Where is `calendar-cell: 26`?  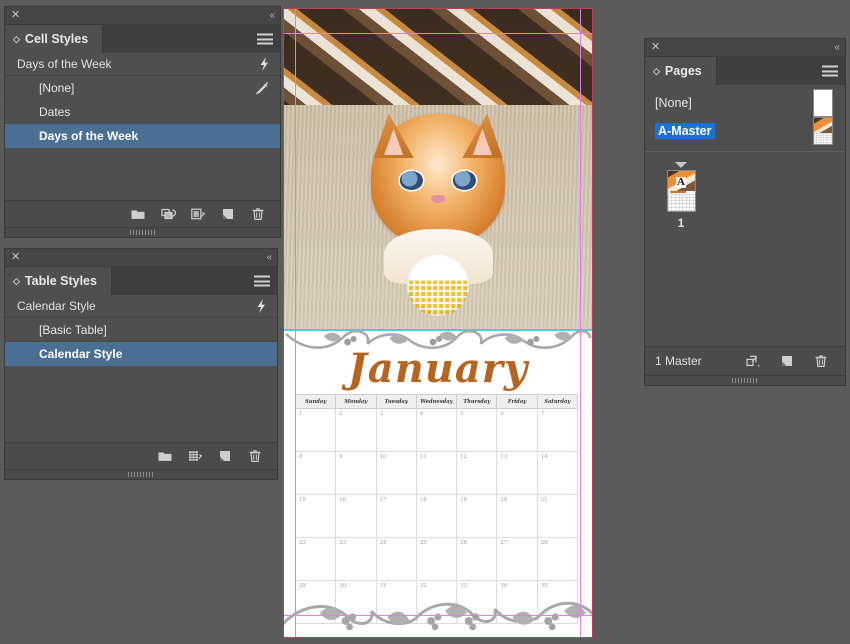
calendar-cell: 26 is located at coordinates (477, 559).